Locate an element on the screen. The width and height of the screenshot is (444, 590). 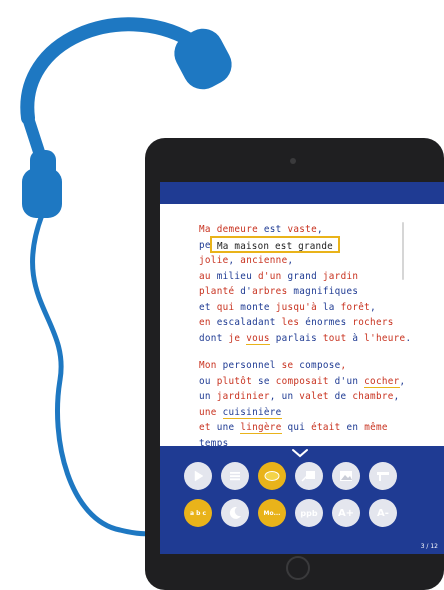
poem-word: ou is located at coordinates (208, 381).